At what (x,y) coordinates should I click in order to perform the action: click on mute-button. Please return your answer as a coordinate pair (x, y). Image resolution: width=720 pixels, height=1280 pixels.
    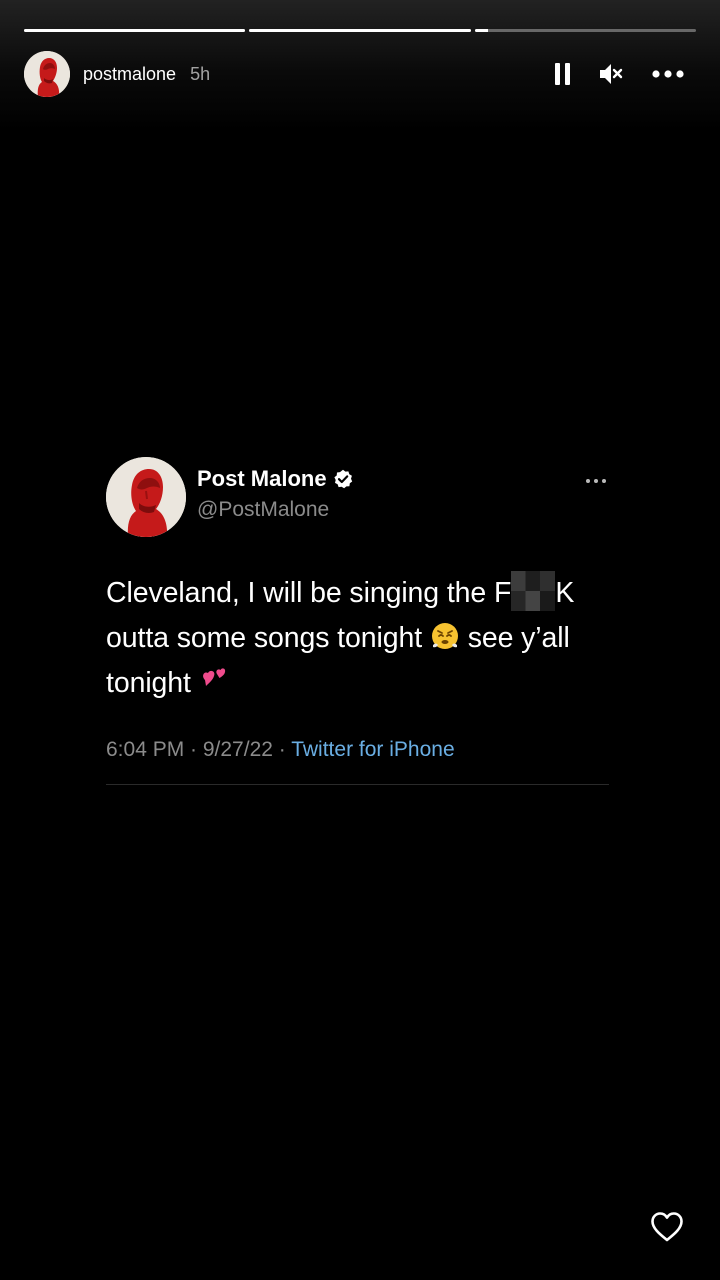
    Looking at the image, I should click on (611, 74).